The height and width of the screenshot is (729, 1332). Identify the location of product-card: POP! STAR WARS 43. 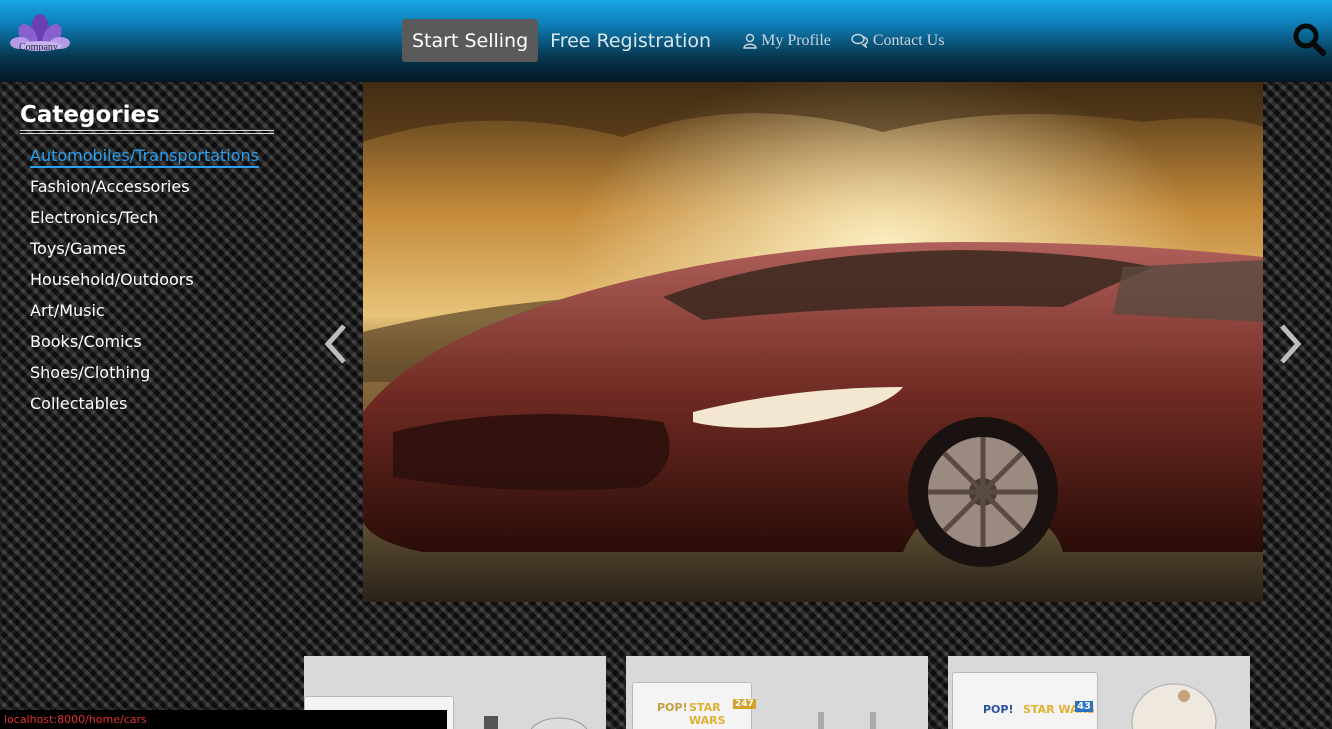
(1099, 692).